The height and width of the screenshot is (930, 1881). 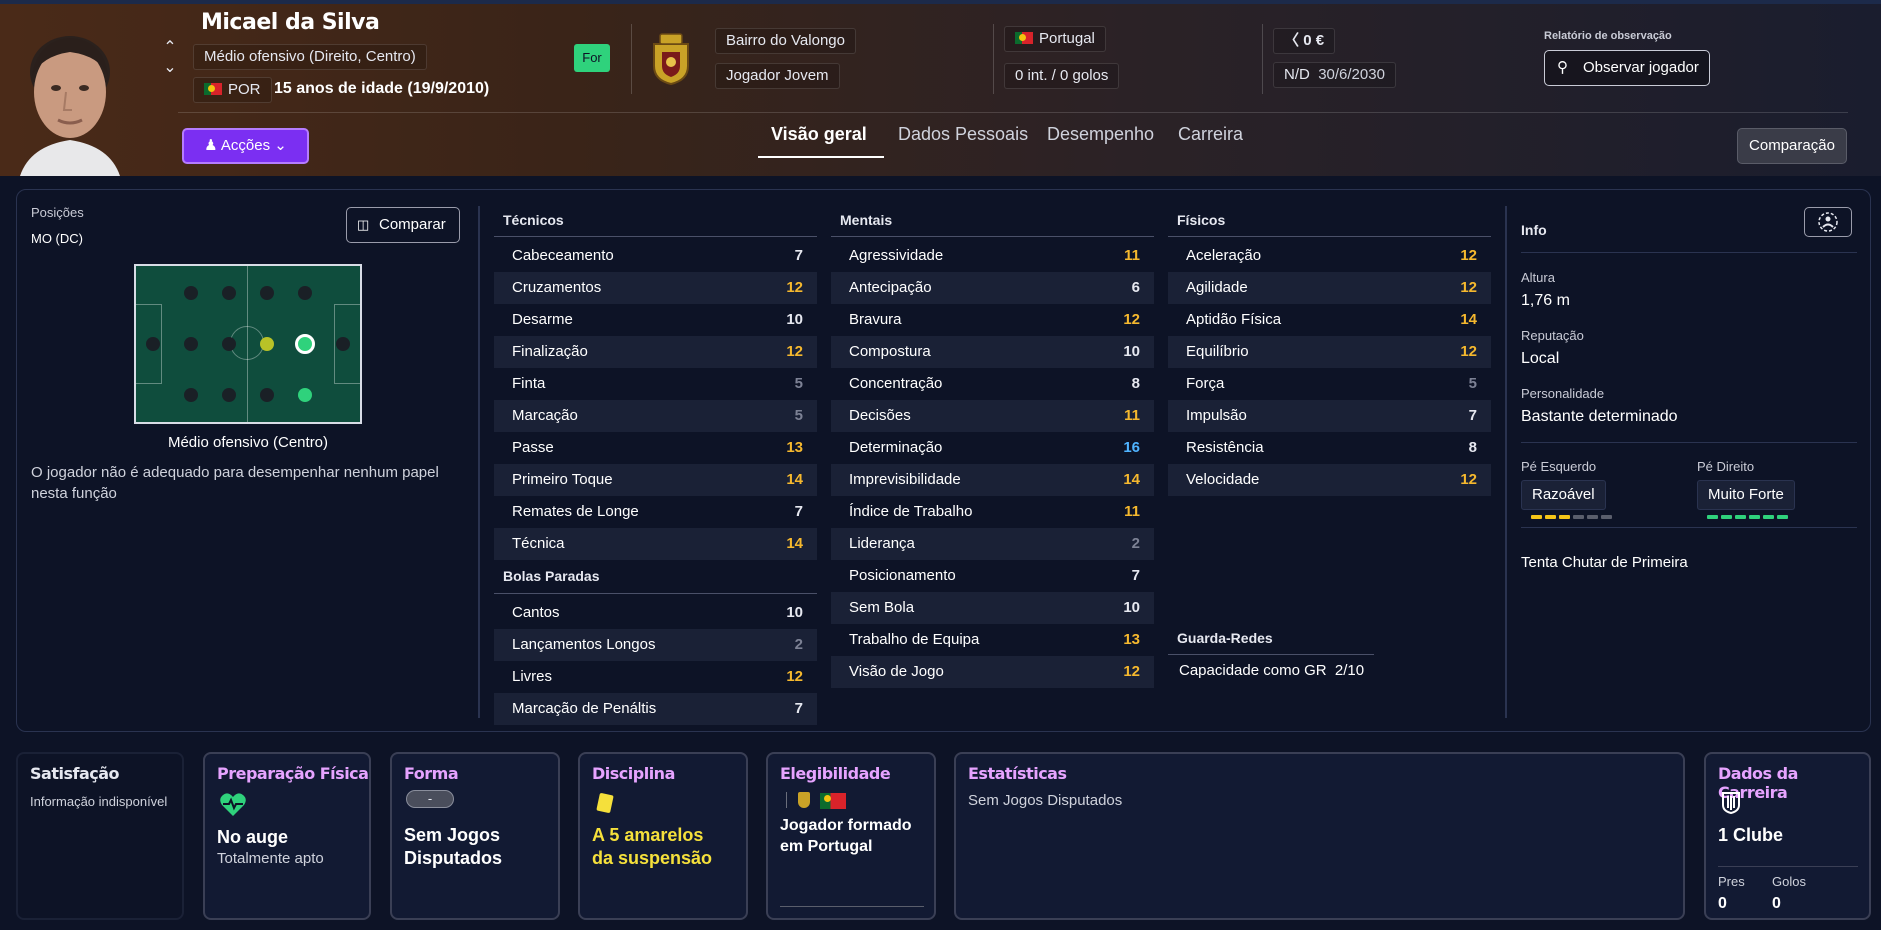 I want to click on tab-career: Carreira, so click(x=1210, y=134).